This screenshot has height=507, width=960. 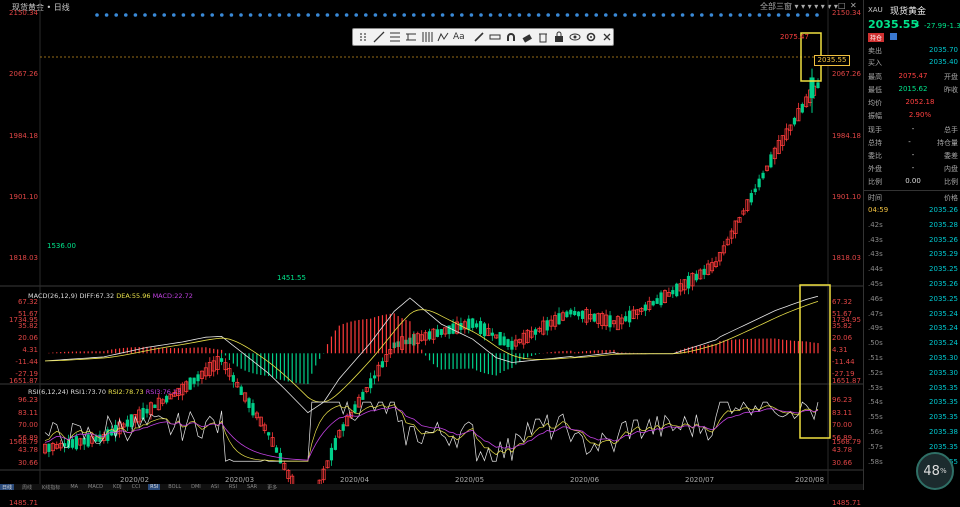 What do you see at coordinates (935, 26) in the screenshot?
I see `price-change: -27.99` at bounding box center [935, 26].